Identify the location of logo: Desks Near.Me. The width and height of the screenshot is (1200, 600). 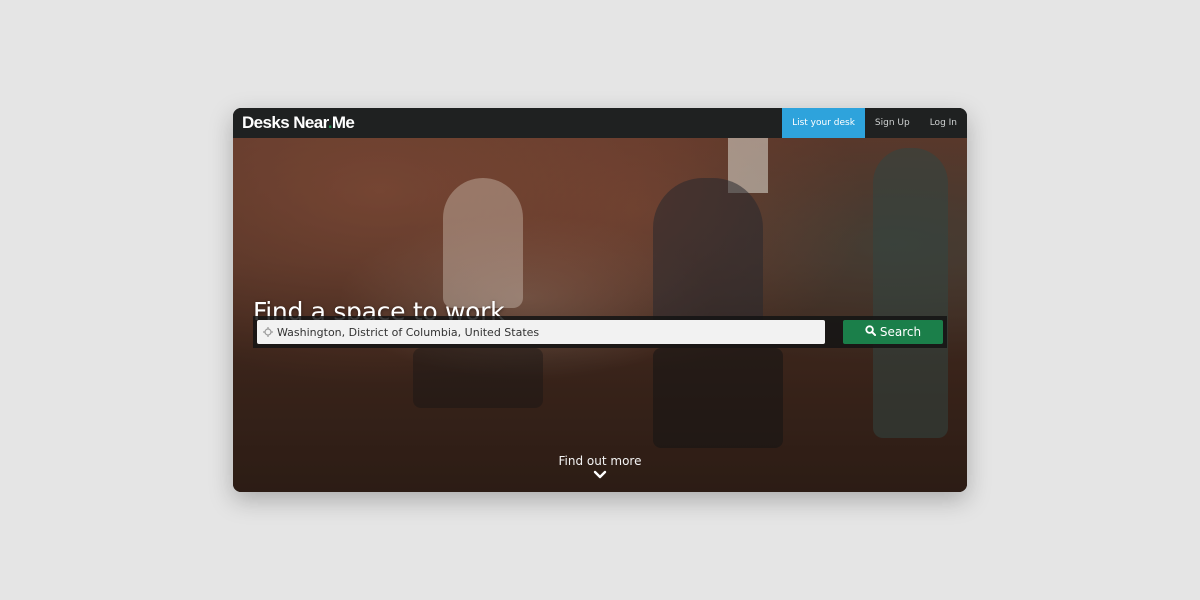
(298, 123).